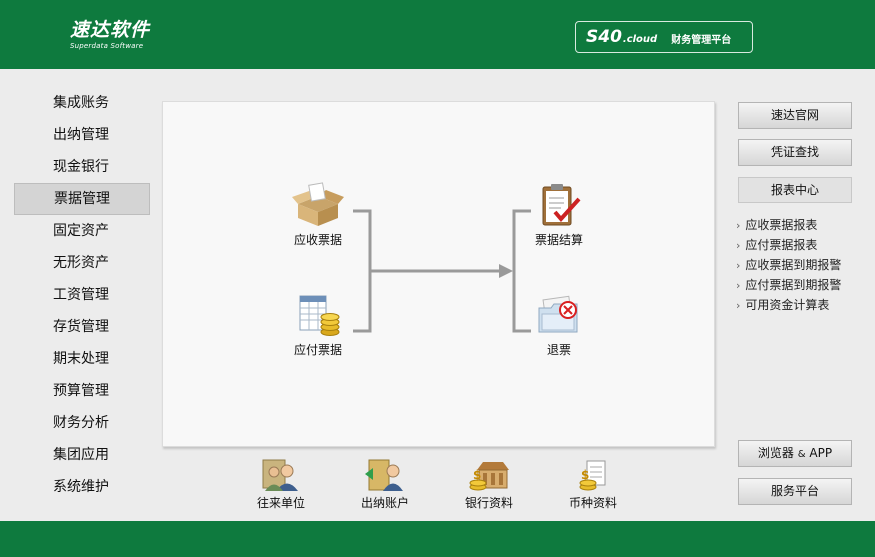 This screenshot has width=875, height=557. I want to click on sidebar-item-financial-analysis: 财务分析, so click(82, 423).